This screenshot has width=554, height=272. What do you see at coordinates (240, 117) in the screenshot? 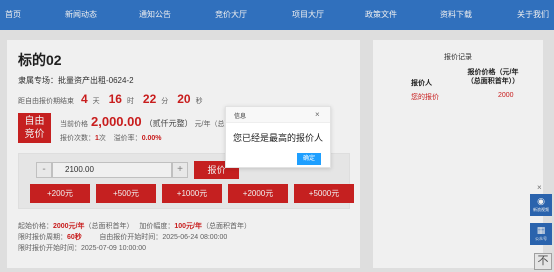
I see `dialog-title: 信息` at bounding box center [240, 117].